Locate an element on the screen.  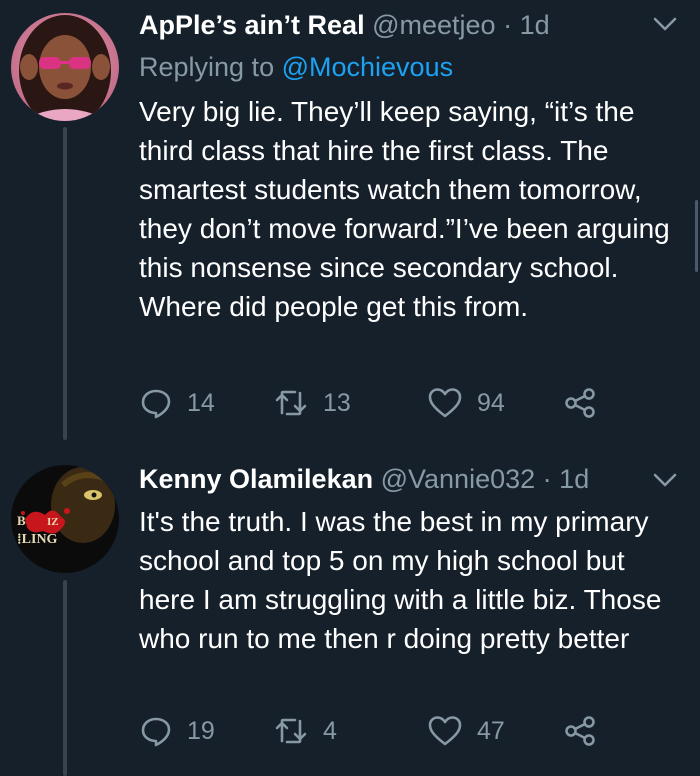
author-name: Kenny Olamilekan is located at coordinates (256, 479).